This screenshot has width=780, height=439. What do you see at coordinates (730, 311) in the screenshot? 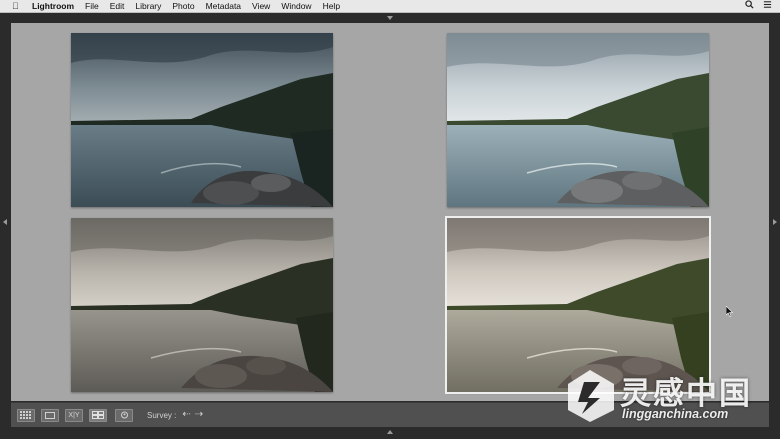
I see `mouse-cursor-icon` at bounding box center [730, 311].